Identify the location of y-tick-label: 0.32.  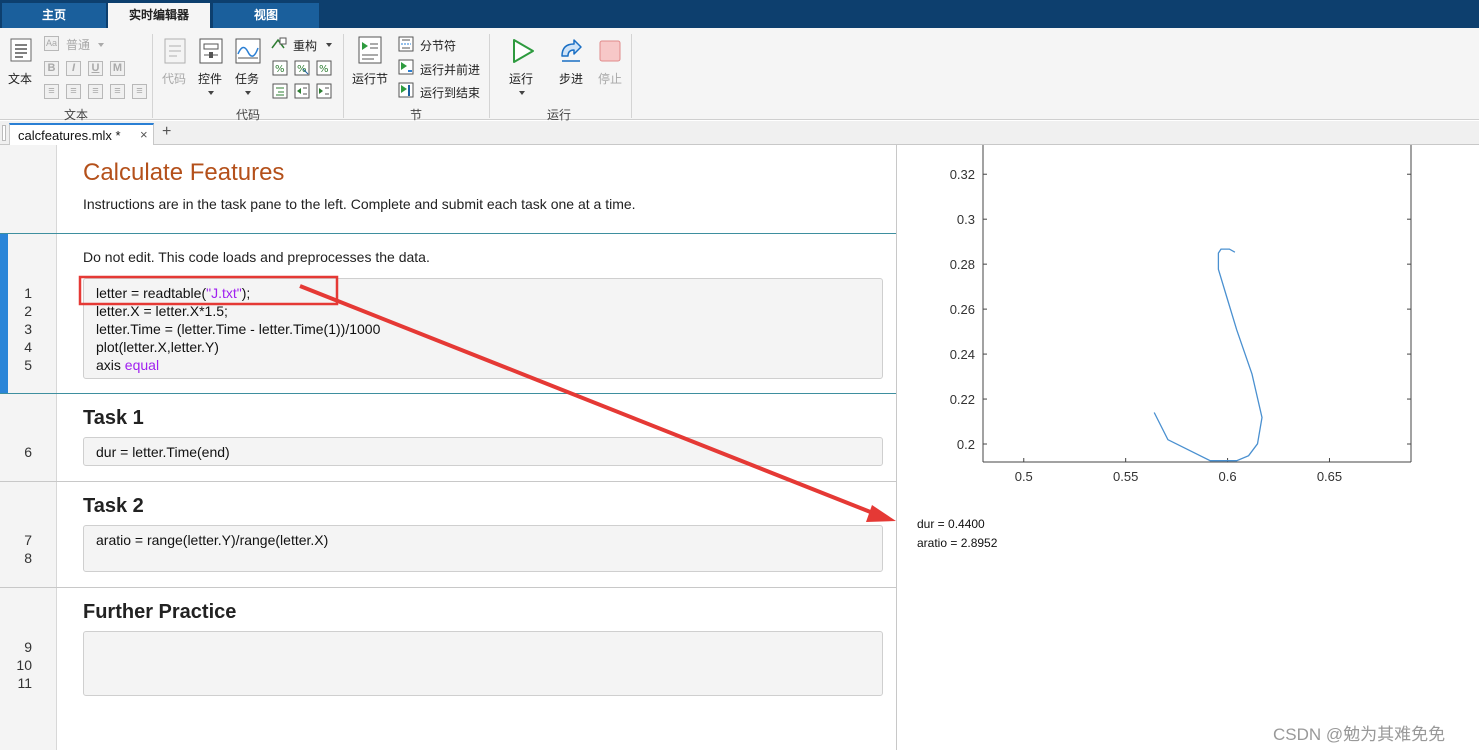
(962, 174).